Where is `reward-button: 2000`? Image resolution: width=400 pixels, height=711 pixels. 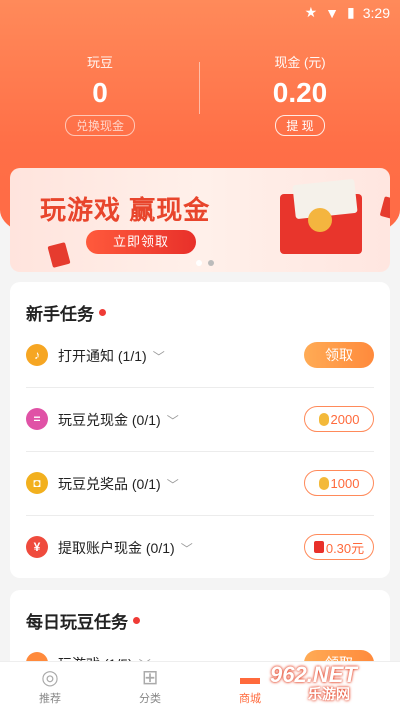
reward-button: 2000 is located at coordinates (339, 419).